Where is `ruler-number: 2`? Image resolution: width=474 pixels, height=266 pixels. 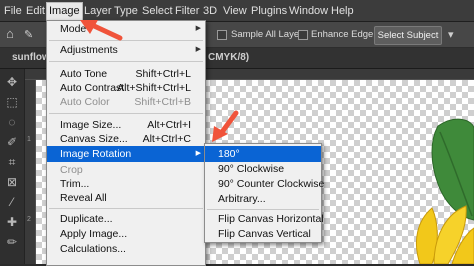 ruler-number: 2 is located at coordinates (29, 219).